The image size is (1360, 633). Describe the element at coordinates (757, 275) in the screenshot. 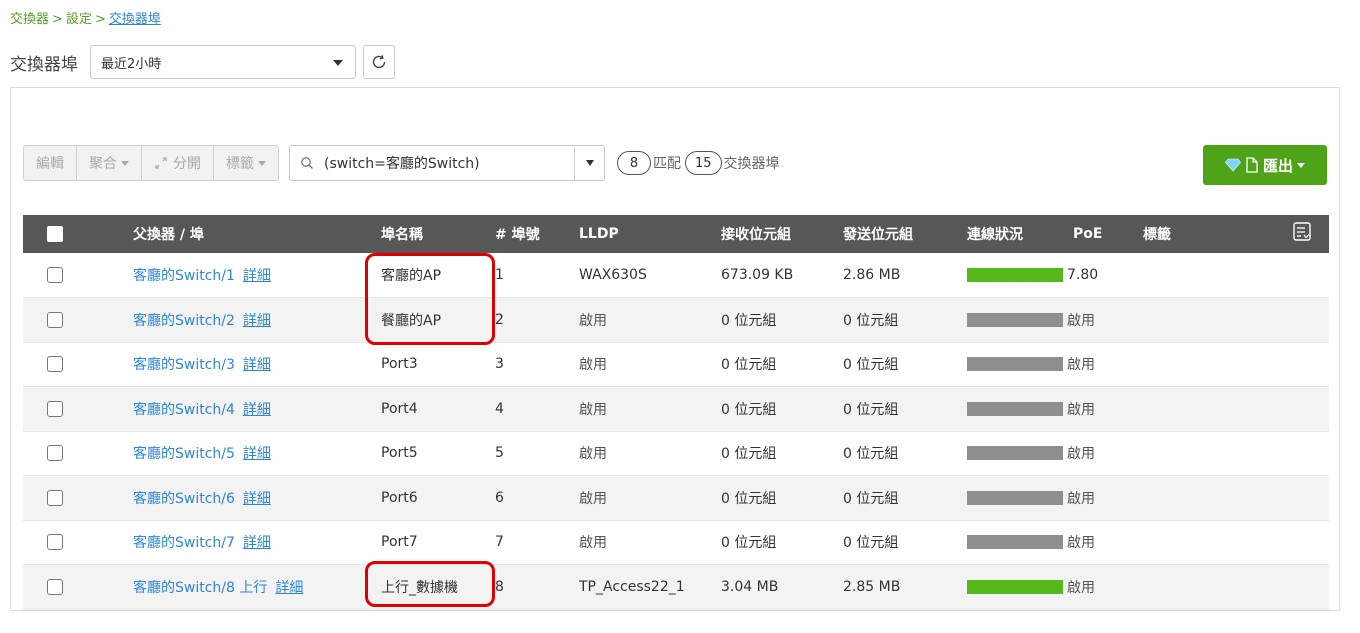

I see `rx-bytes-cell: 673.09 KB` at that location.